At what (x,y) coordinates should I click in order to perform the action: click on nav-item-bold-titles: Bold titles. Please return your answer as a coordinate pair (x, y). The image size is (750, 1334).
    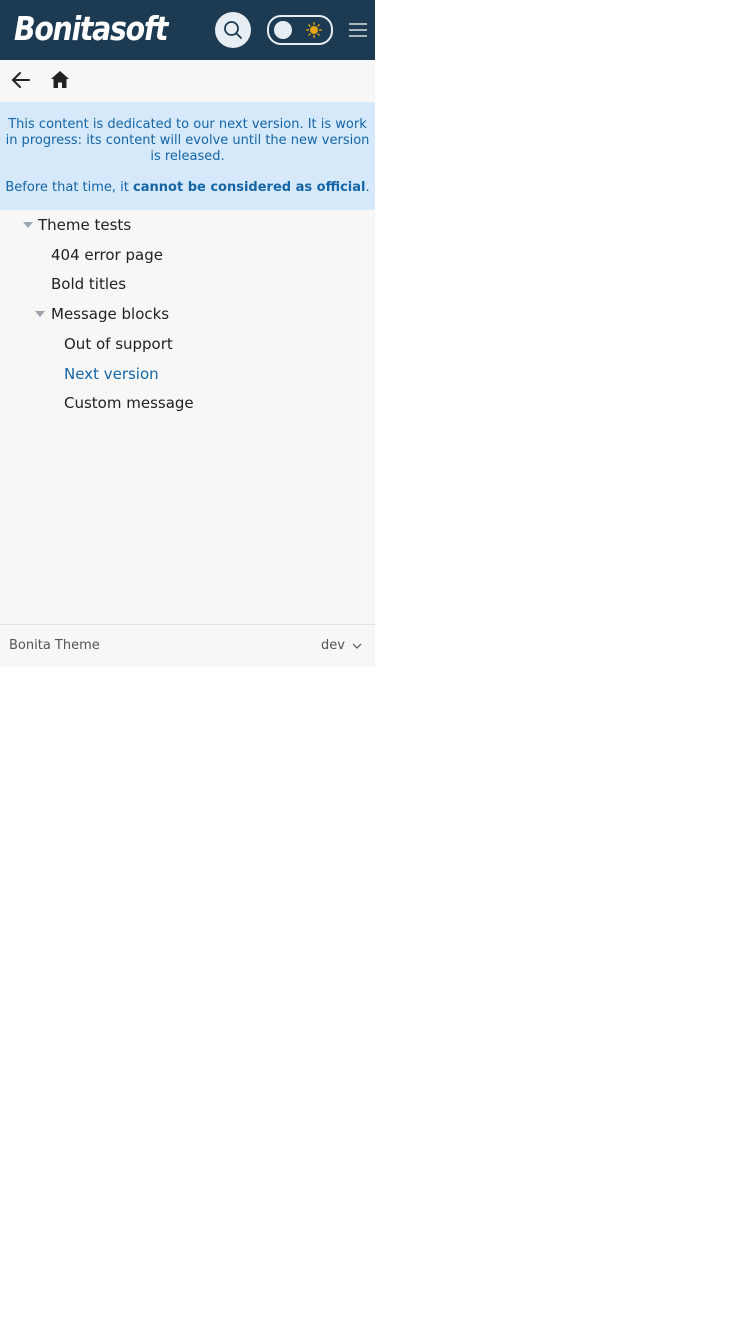
    Looking at the image, I should click on (88, 284).